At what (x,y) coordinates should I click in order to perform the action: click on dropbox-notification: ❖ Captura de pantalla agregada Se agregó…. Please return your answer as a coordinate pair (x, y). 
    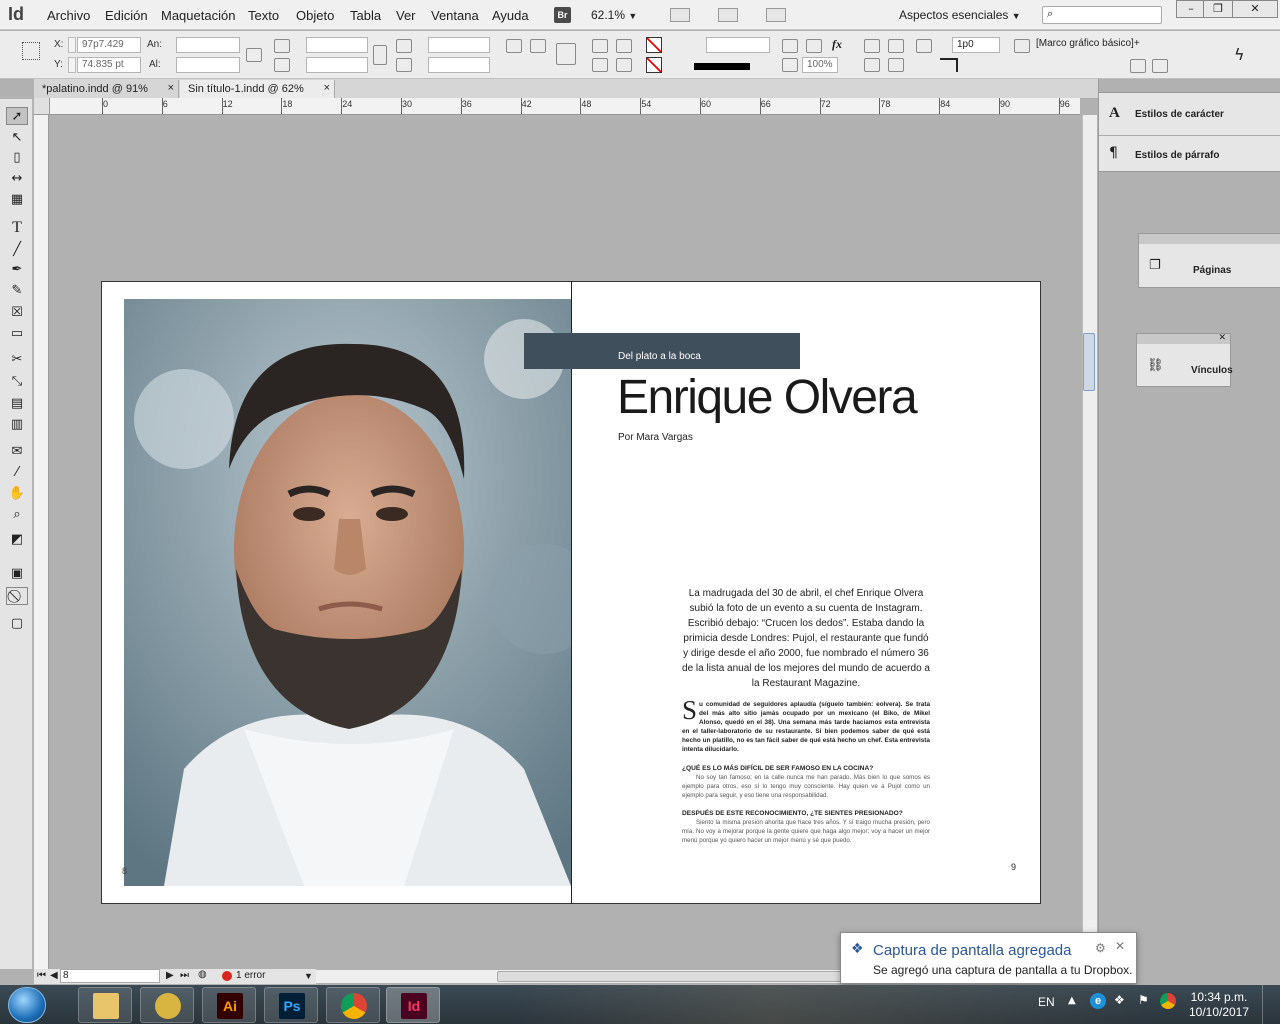
    Looking at the image, I should click on (988, 958).